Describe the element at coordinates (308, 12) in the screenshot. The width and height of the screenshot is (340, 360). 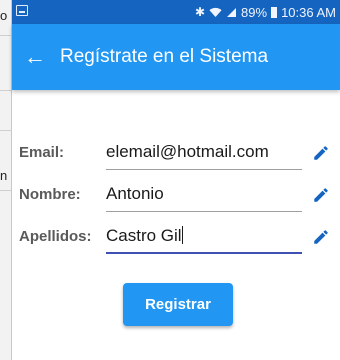
I see `clock: 10:36 AM` at that location.